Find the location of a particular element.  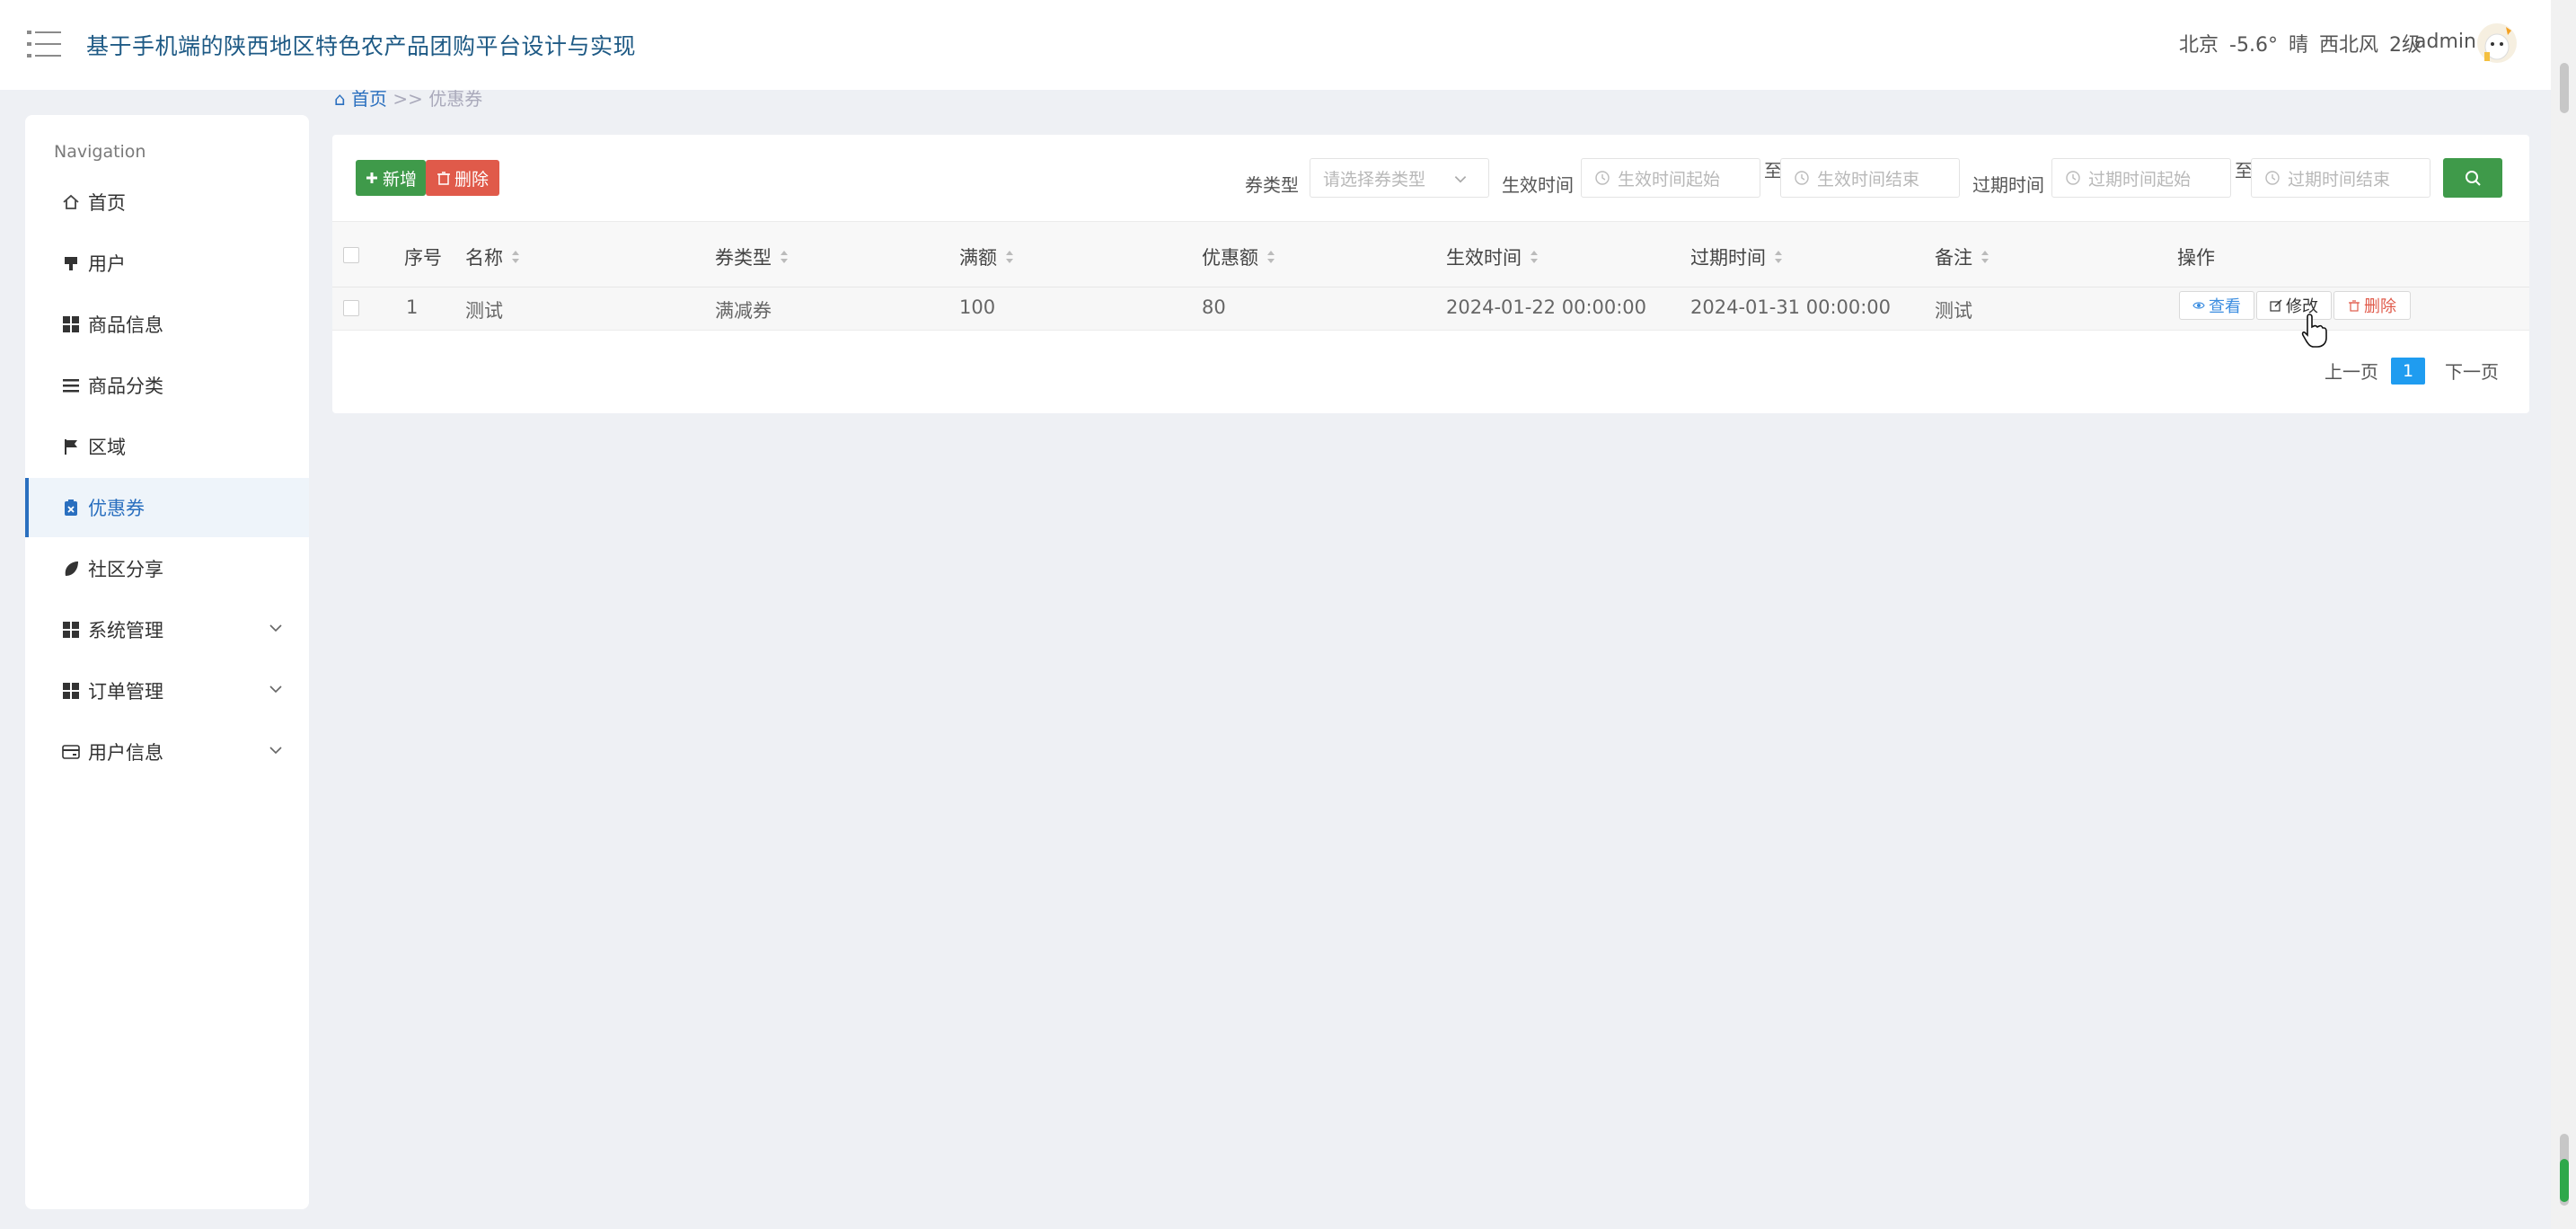

cell-expire: 2024-01-31 00:00:00 is located at coordinates (1791, 307).